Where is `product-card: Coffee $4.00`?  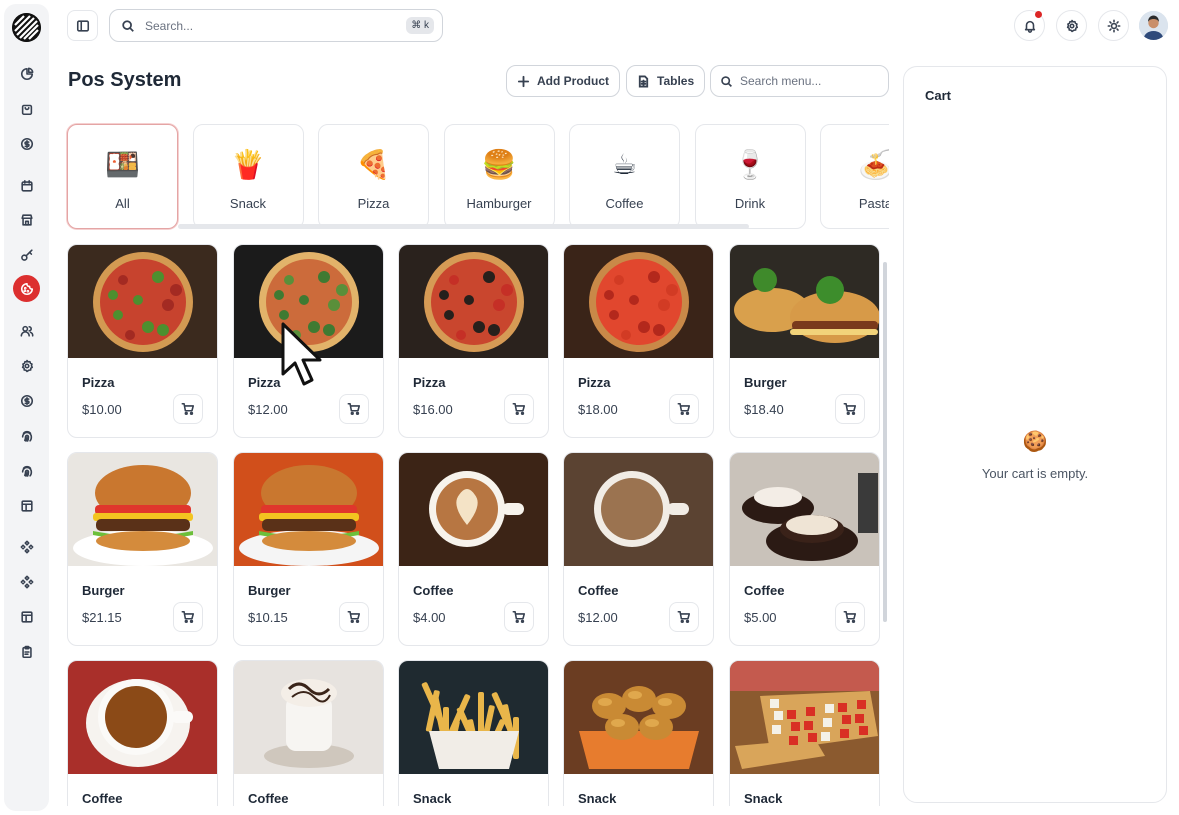 product-card: Coffee $4.00 is located at coordinates (473, 549).